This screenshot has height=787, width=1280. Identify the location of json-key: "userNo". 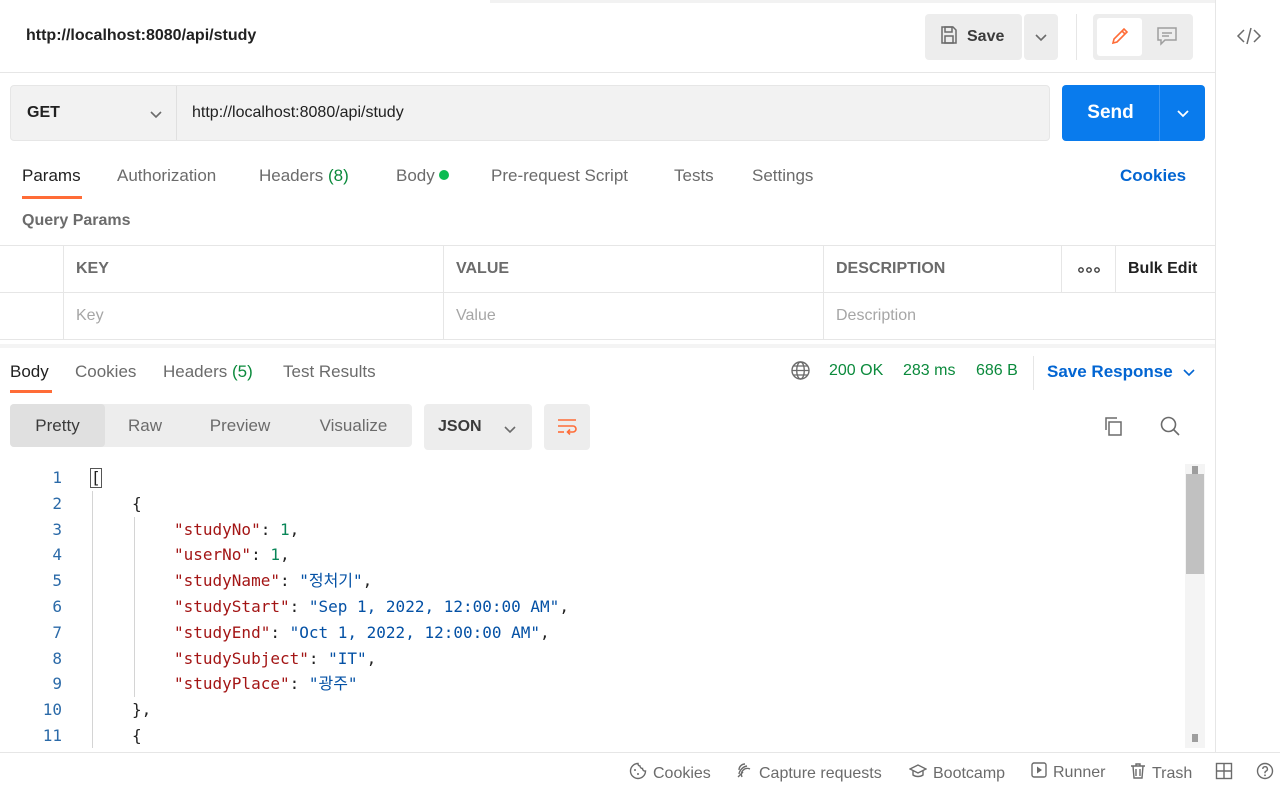
(213, 555).